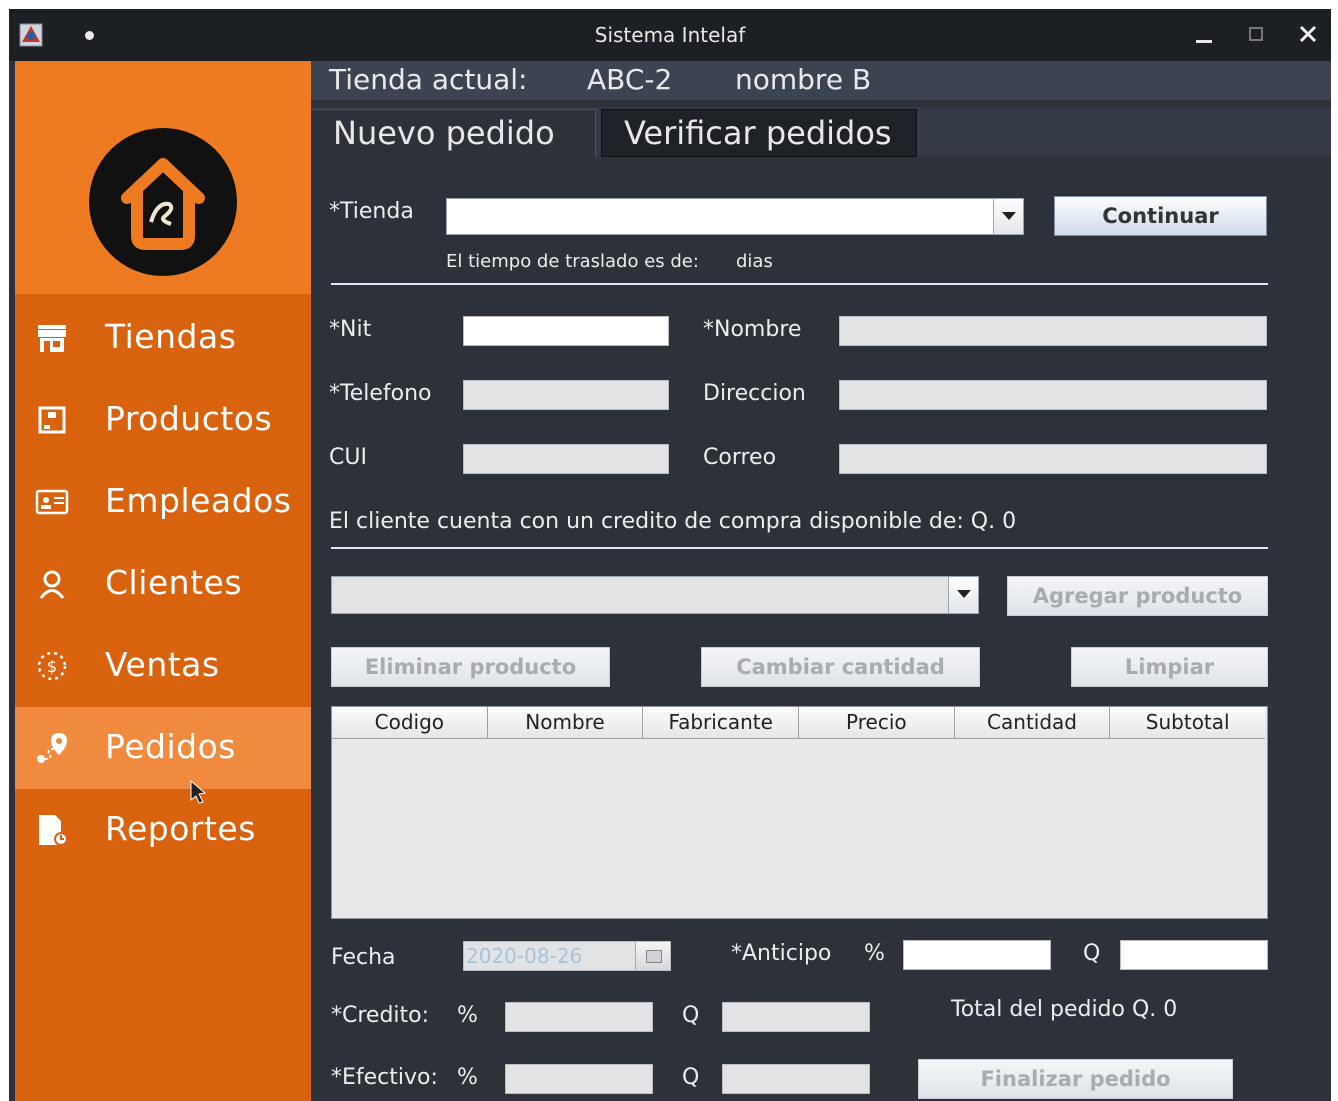 This screenshot has width=1338, height=1101. I want to click on efectivo-label: *Efectivo:, so click(384, 1077).